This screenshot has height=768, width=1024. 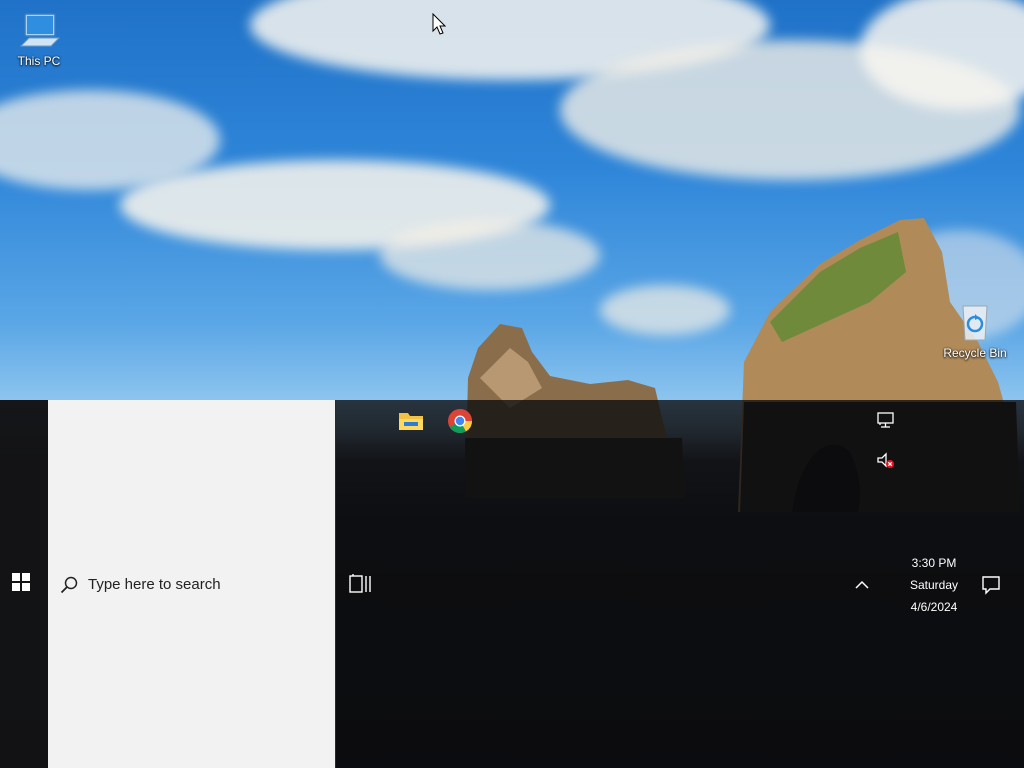 I want to click on task-view-button, so click(x=360, y=584).